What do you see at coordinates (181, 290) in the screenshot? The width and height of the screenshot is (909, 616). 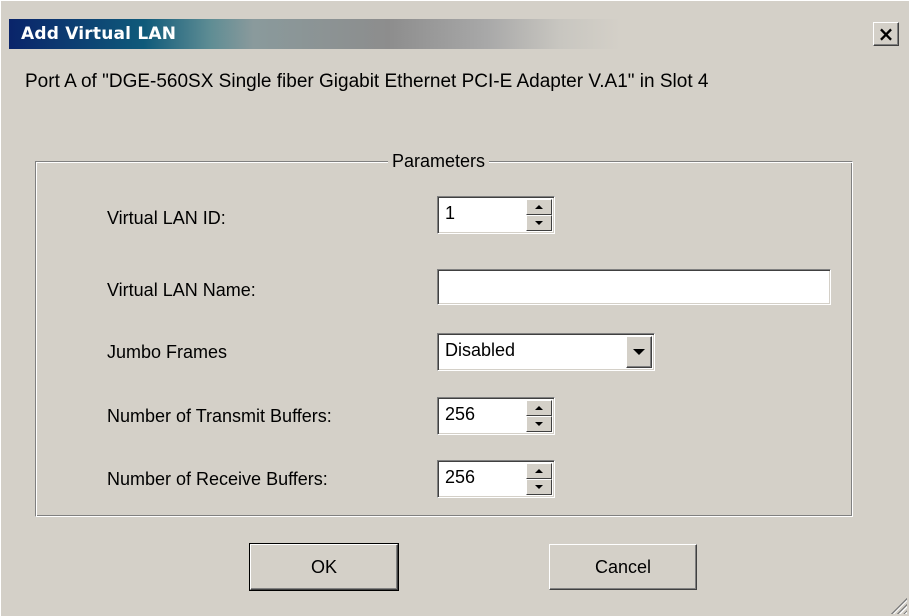 I see `vlan-name-label: Virtual LAN Name:` at bounding box center [181, 290].